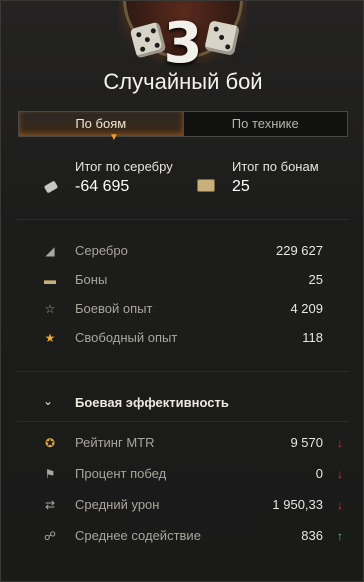 The width and height of the screenshot is (364, 582). Describe the element at coordinates (117, 504) in the screenshot. I see `row-label: Средний урон` at that location.